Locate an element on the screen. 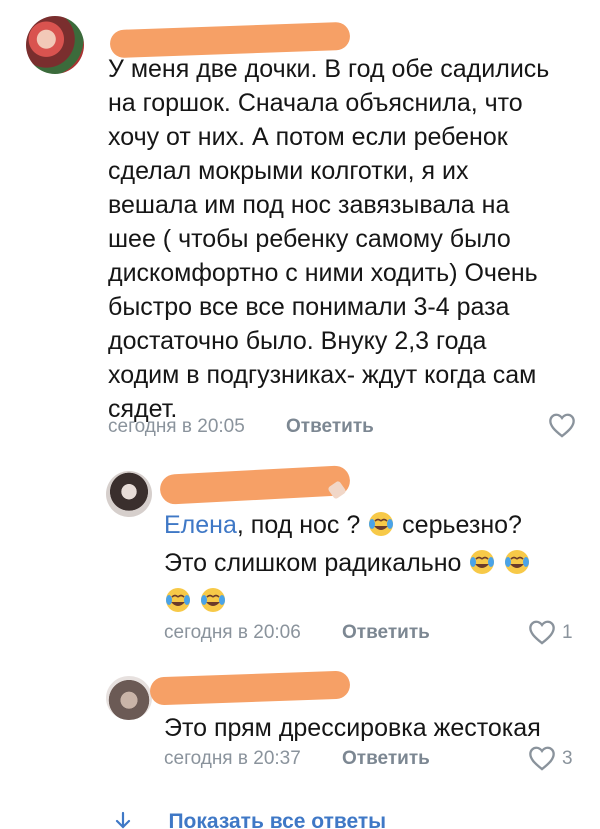 The width and height of the screenshot is (600, 829). show-all-replies-button: Показать все ответы is located at coordinates (249, 817).